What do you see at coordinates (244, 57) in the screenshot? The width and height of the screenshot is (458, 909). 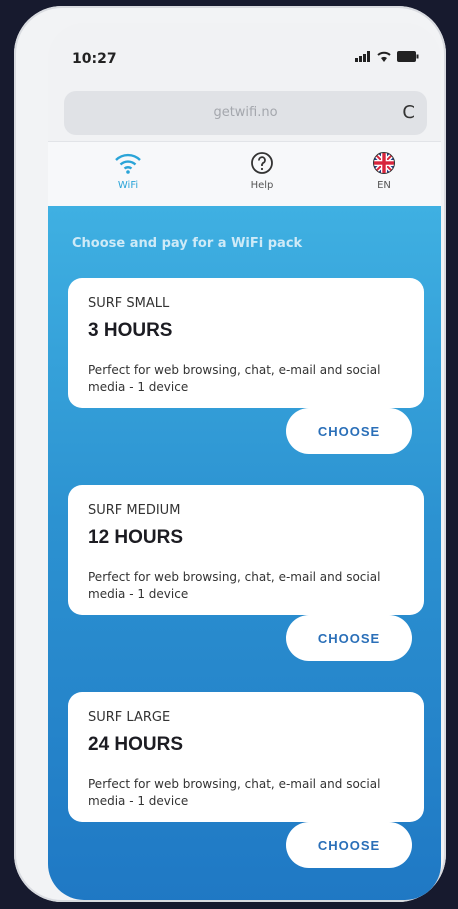 I see `status-bar: 10:27` at bounding box center [244, 57].